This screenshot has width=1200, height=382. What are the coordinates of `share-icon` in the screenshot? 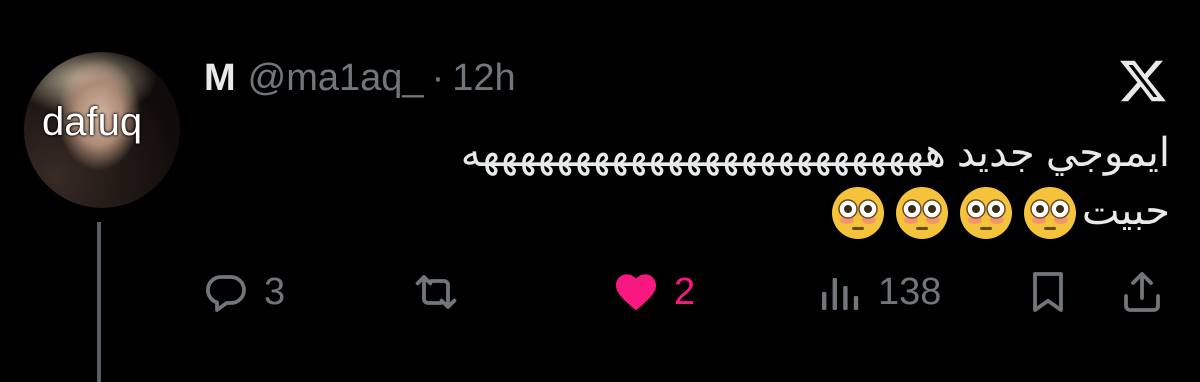 It's located at (1142, 292).